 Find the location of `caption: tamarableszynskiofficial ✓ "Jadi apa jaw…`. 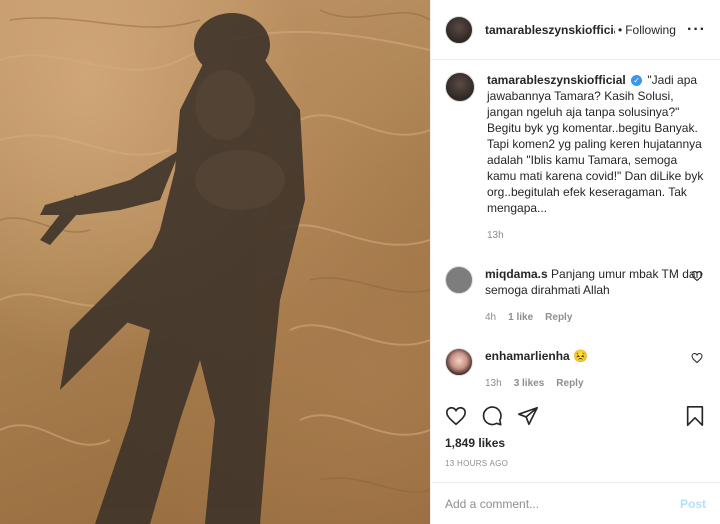

caption: tamarableszynskiofficial ✓ "Jadi apa jaw… is located at coordinates (576, 158).